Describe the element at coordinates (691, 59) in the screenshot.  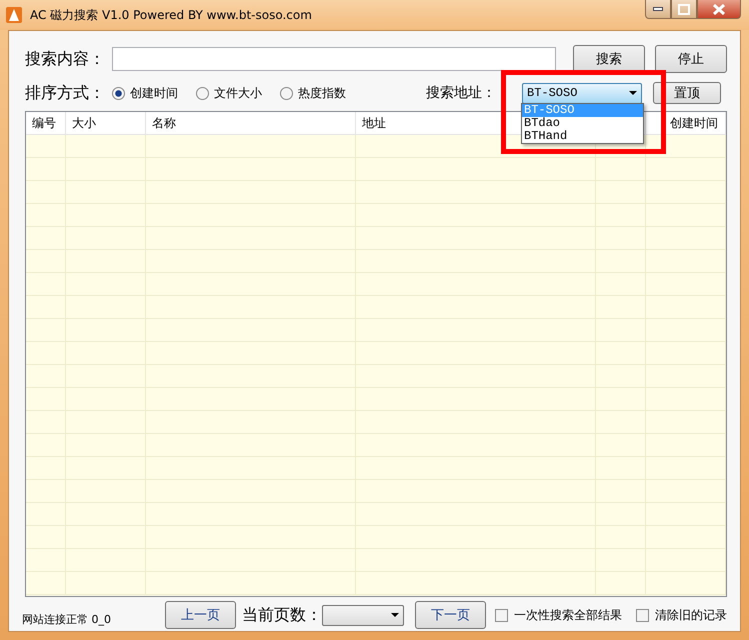
I see `action-button: 停止` at that location.